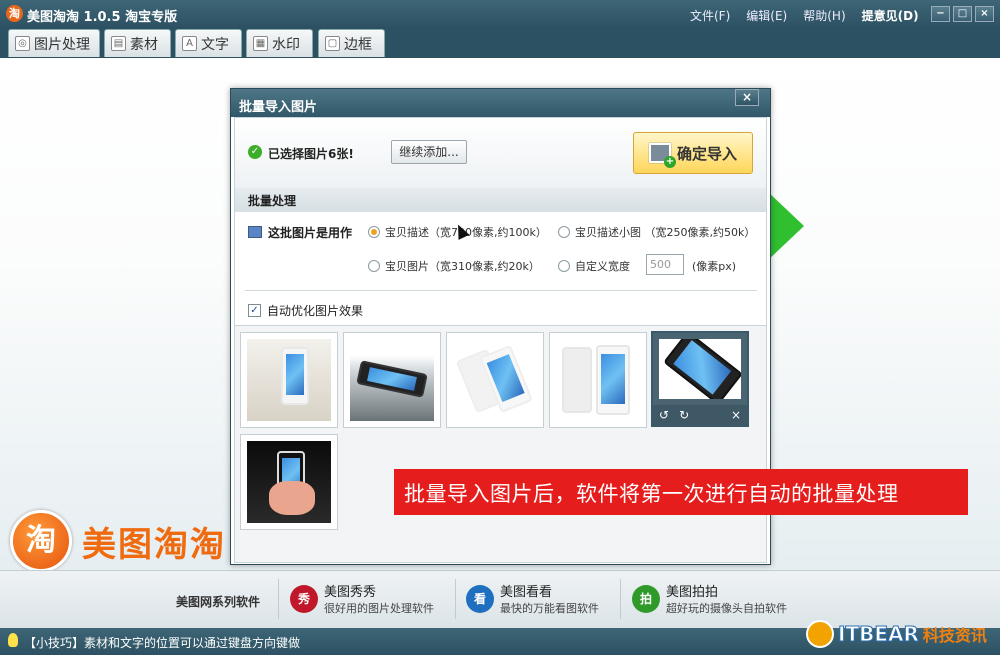  What do you see at coordinates (726, 608) in the screenshot?
I see `product-desc: 超好玩的摄像头自拍软件` at bounding box center [726, 608].